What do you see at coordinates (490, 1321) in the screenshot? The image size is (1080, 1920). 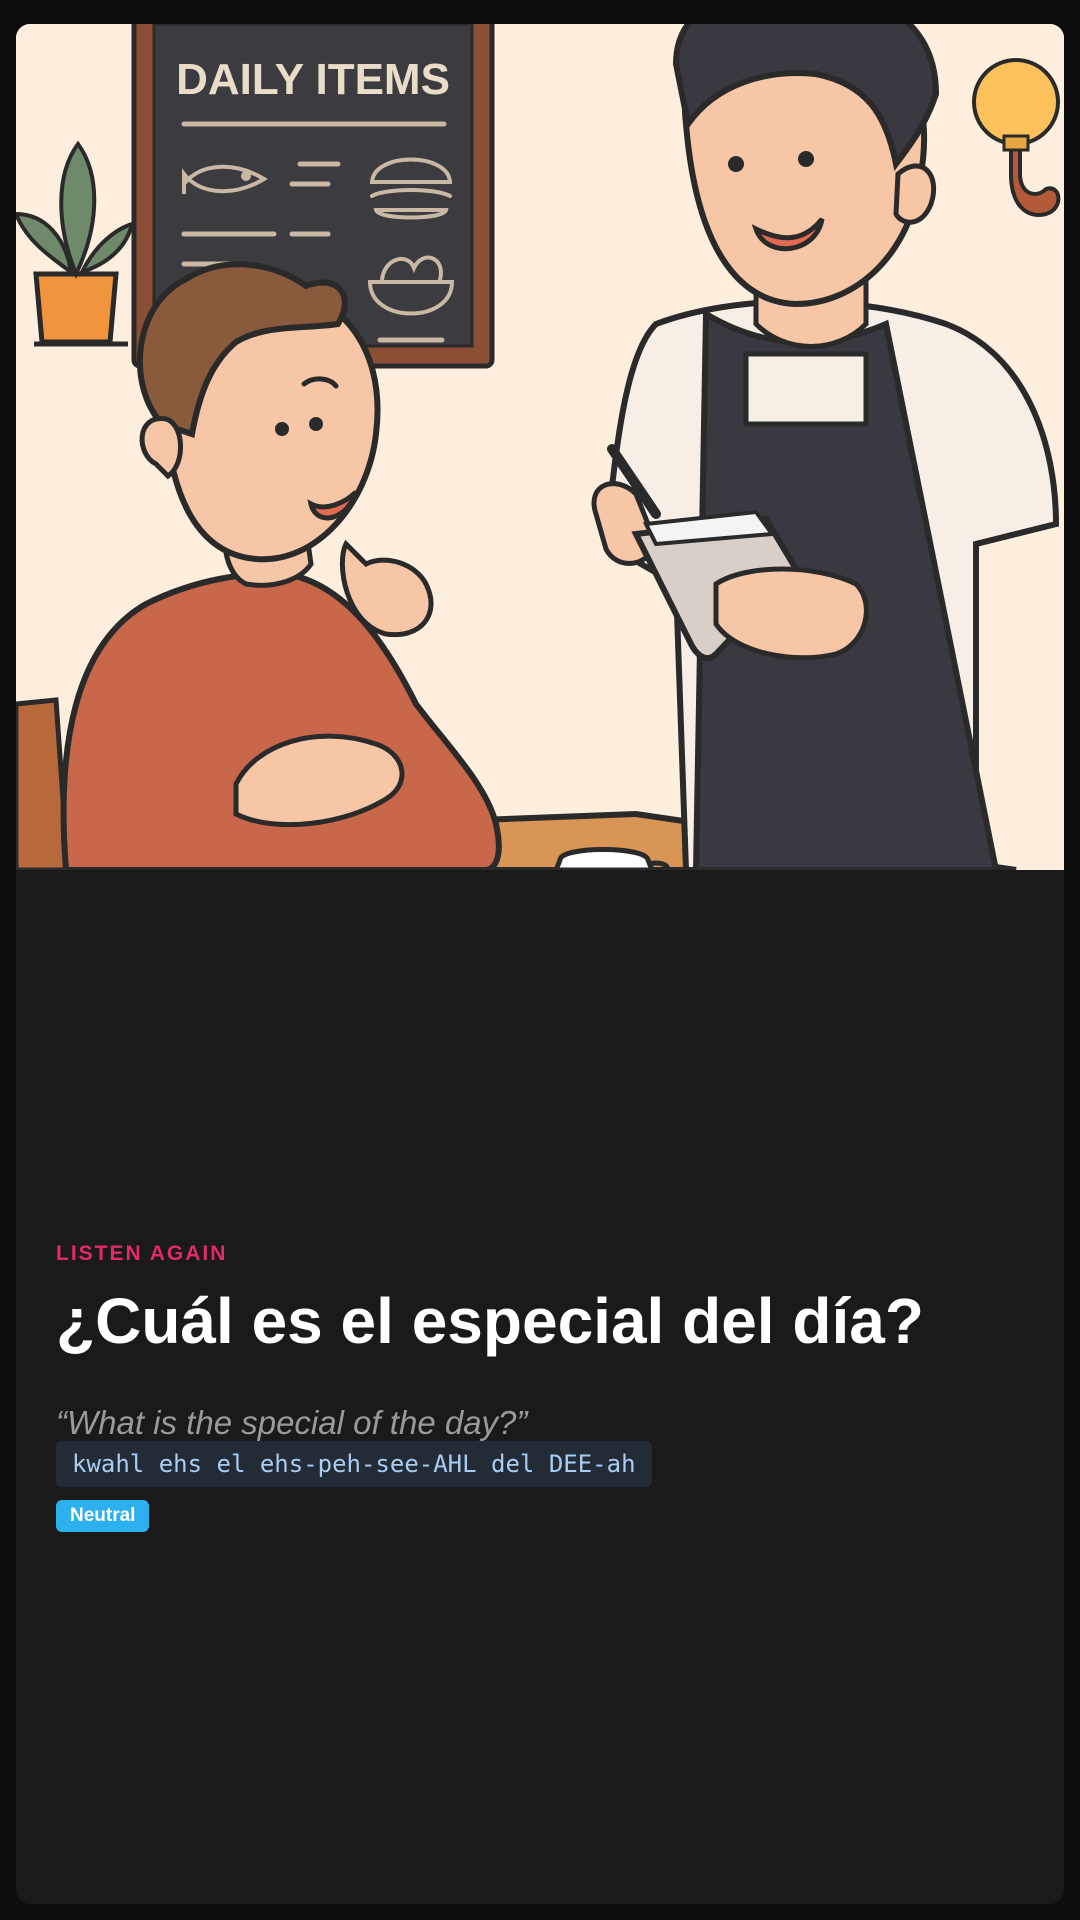 I see `target-phrase: ¿Cuál es el especial del día?` at bounding box center [490, 1321].